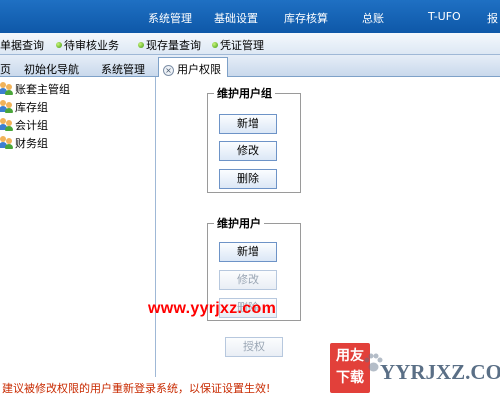 The image size is (500, 401). What do you see at coordinates (212, 308) in the screenshot?
I see `watermark-url: www.yyrjxz.com` at bounding box center [212, 308].